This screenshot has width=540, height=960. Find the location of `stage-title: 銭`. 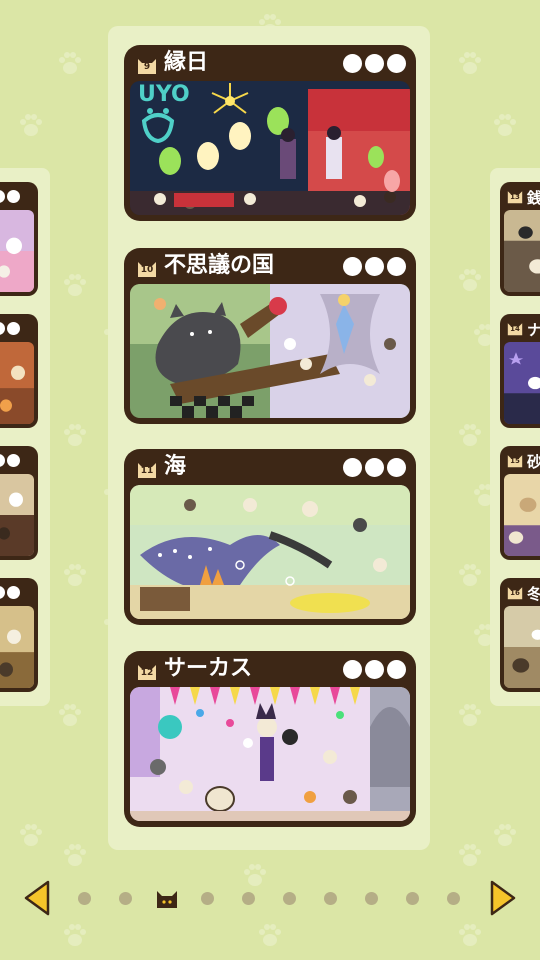

stage-title: 銭 is located at coordinates (533, 198).